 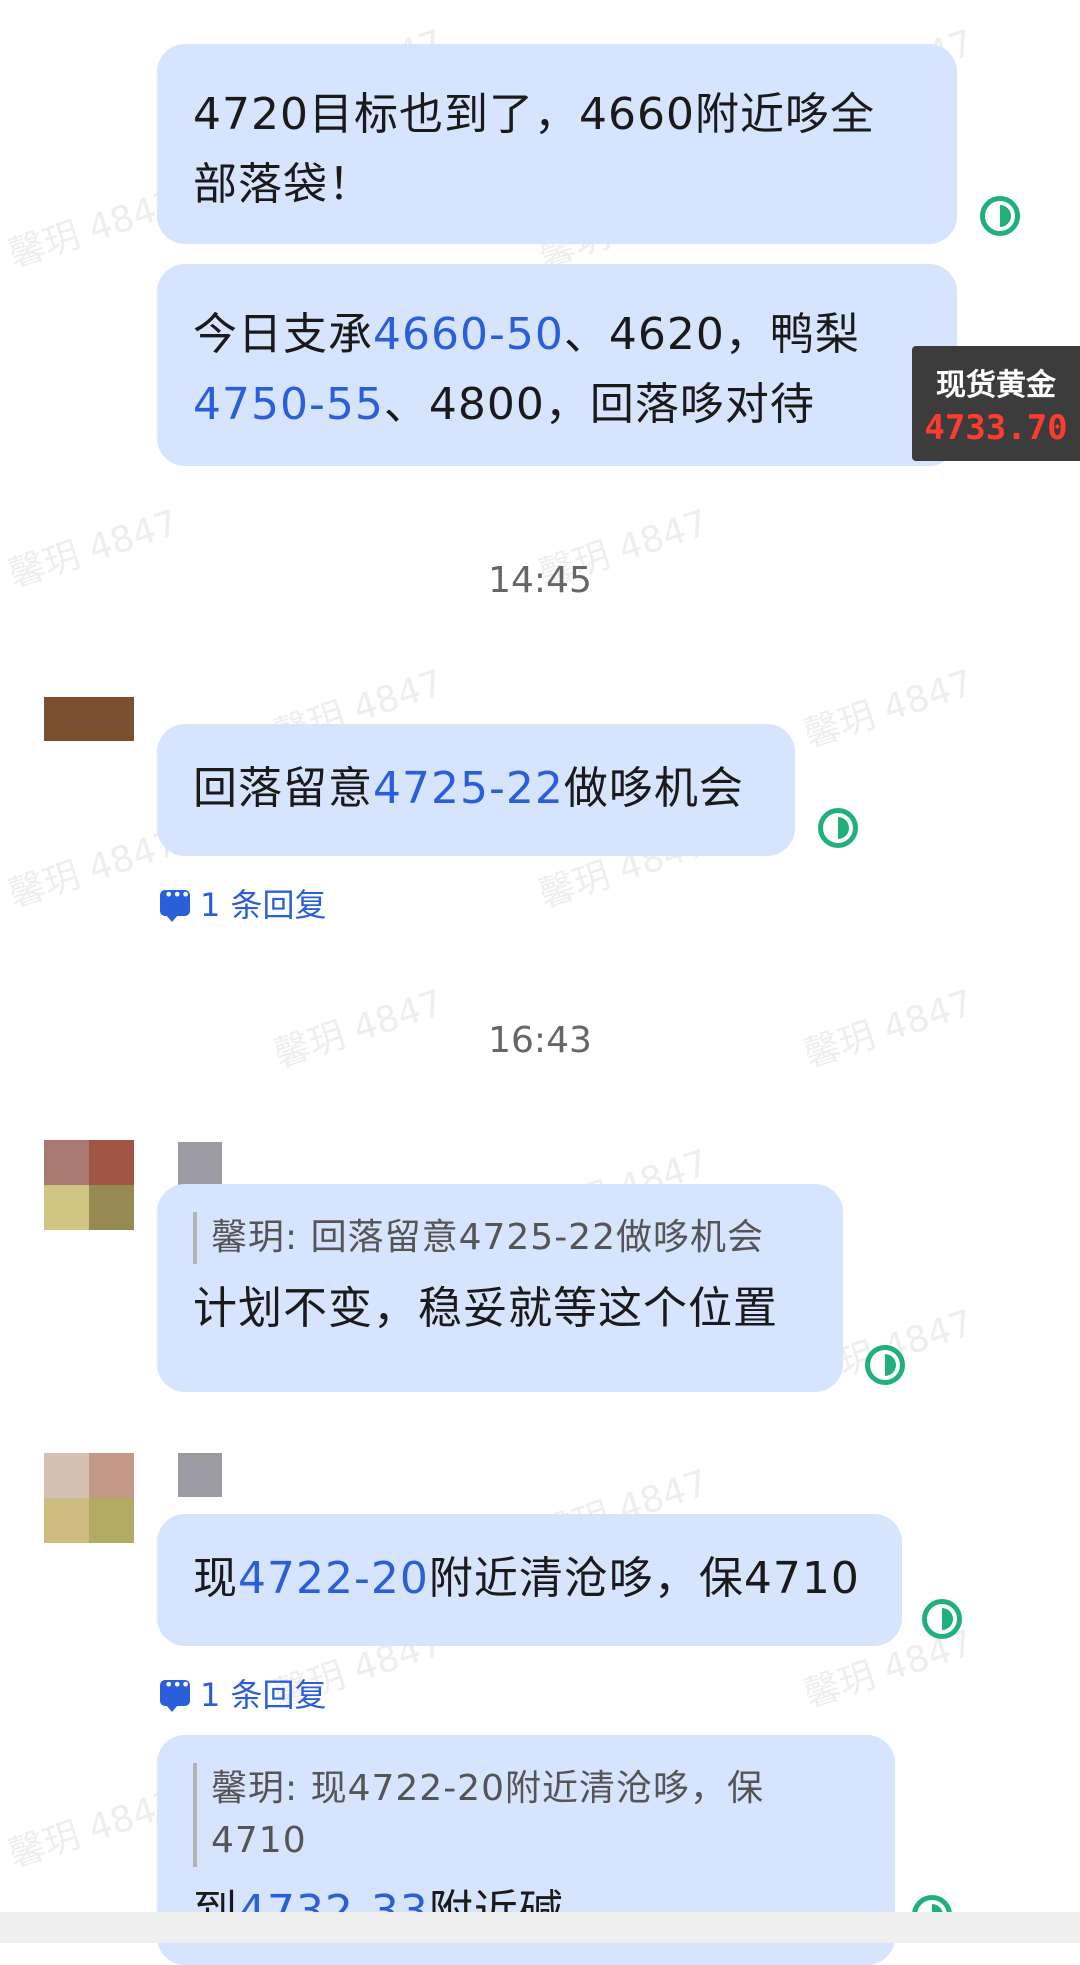 What do you see at coordinates (644, 1578) in the screenshot?
I see `message-text: 附近清沧哆，保4710` at bounding box center [644, 1578].